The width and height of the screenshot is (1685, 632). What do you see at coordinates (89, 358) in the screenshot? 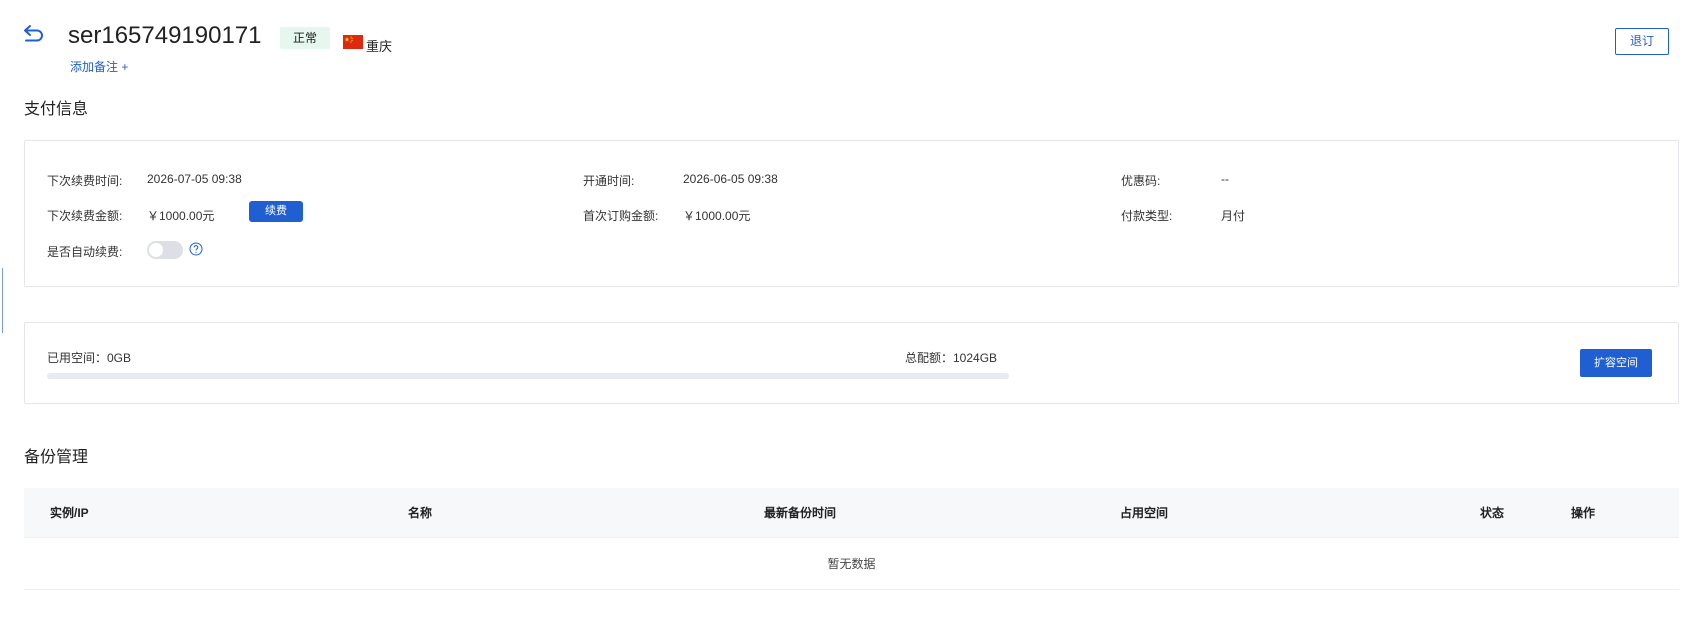
I see `used-space-label: 已用空间：0GB` at bounding box center [89, 358].